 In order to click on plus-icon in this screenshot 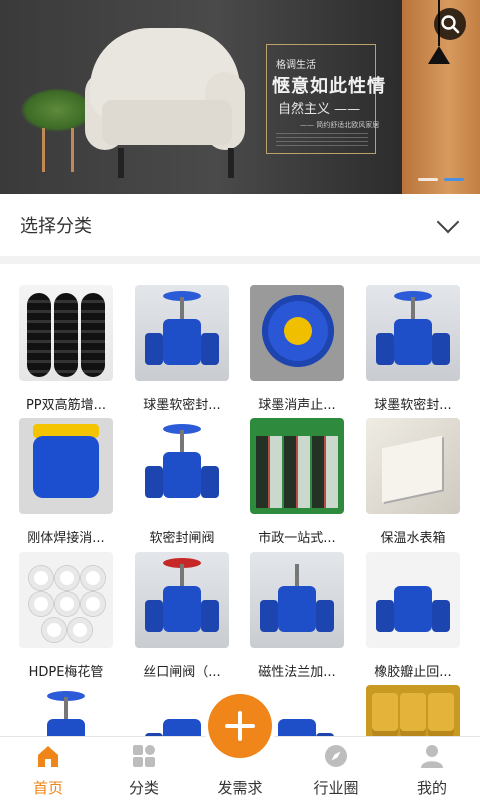, I will do `click(240, 726)`.